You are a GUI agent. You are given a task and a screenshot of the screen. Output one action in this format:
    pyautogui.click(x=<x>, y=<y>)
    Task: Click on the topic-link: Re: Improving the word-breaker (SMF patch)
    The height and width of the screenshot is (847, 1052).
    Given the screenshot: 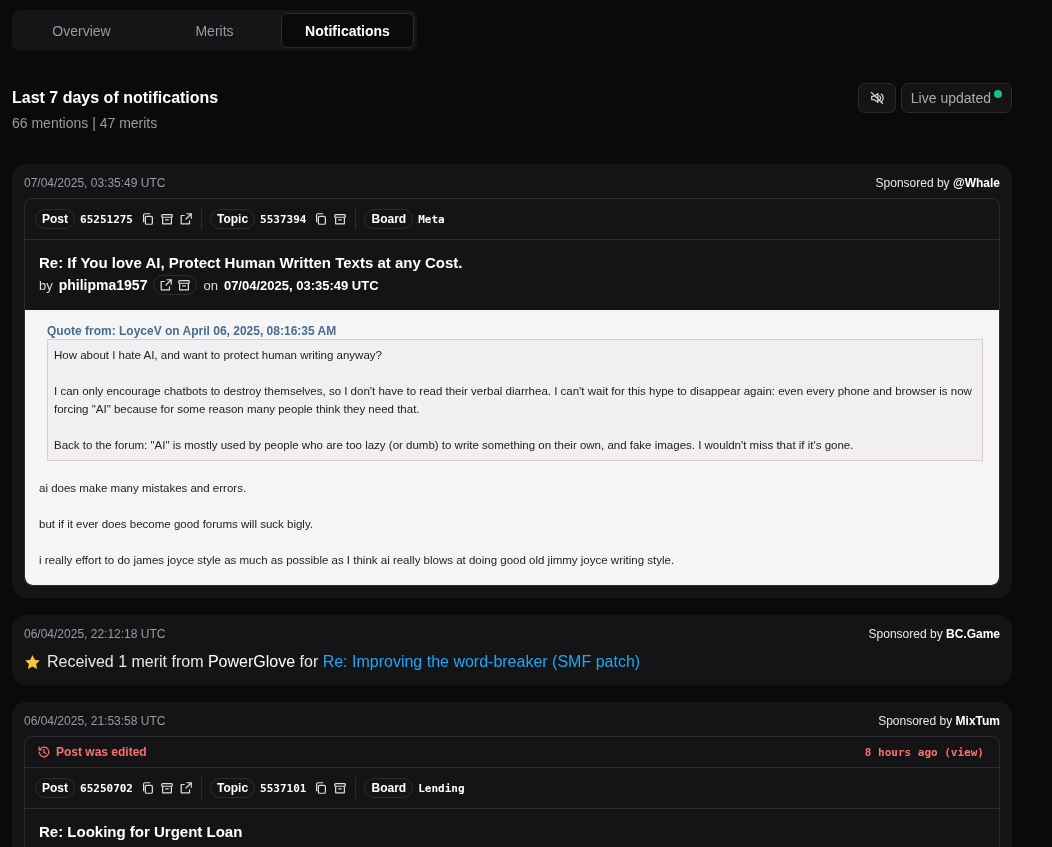 What is the action you would take?
    pyautogui.click(x=481, y=661)
    